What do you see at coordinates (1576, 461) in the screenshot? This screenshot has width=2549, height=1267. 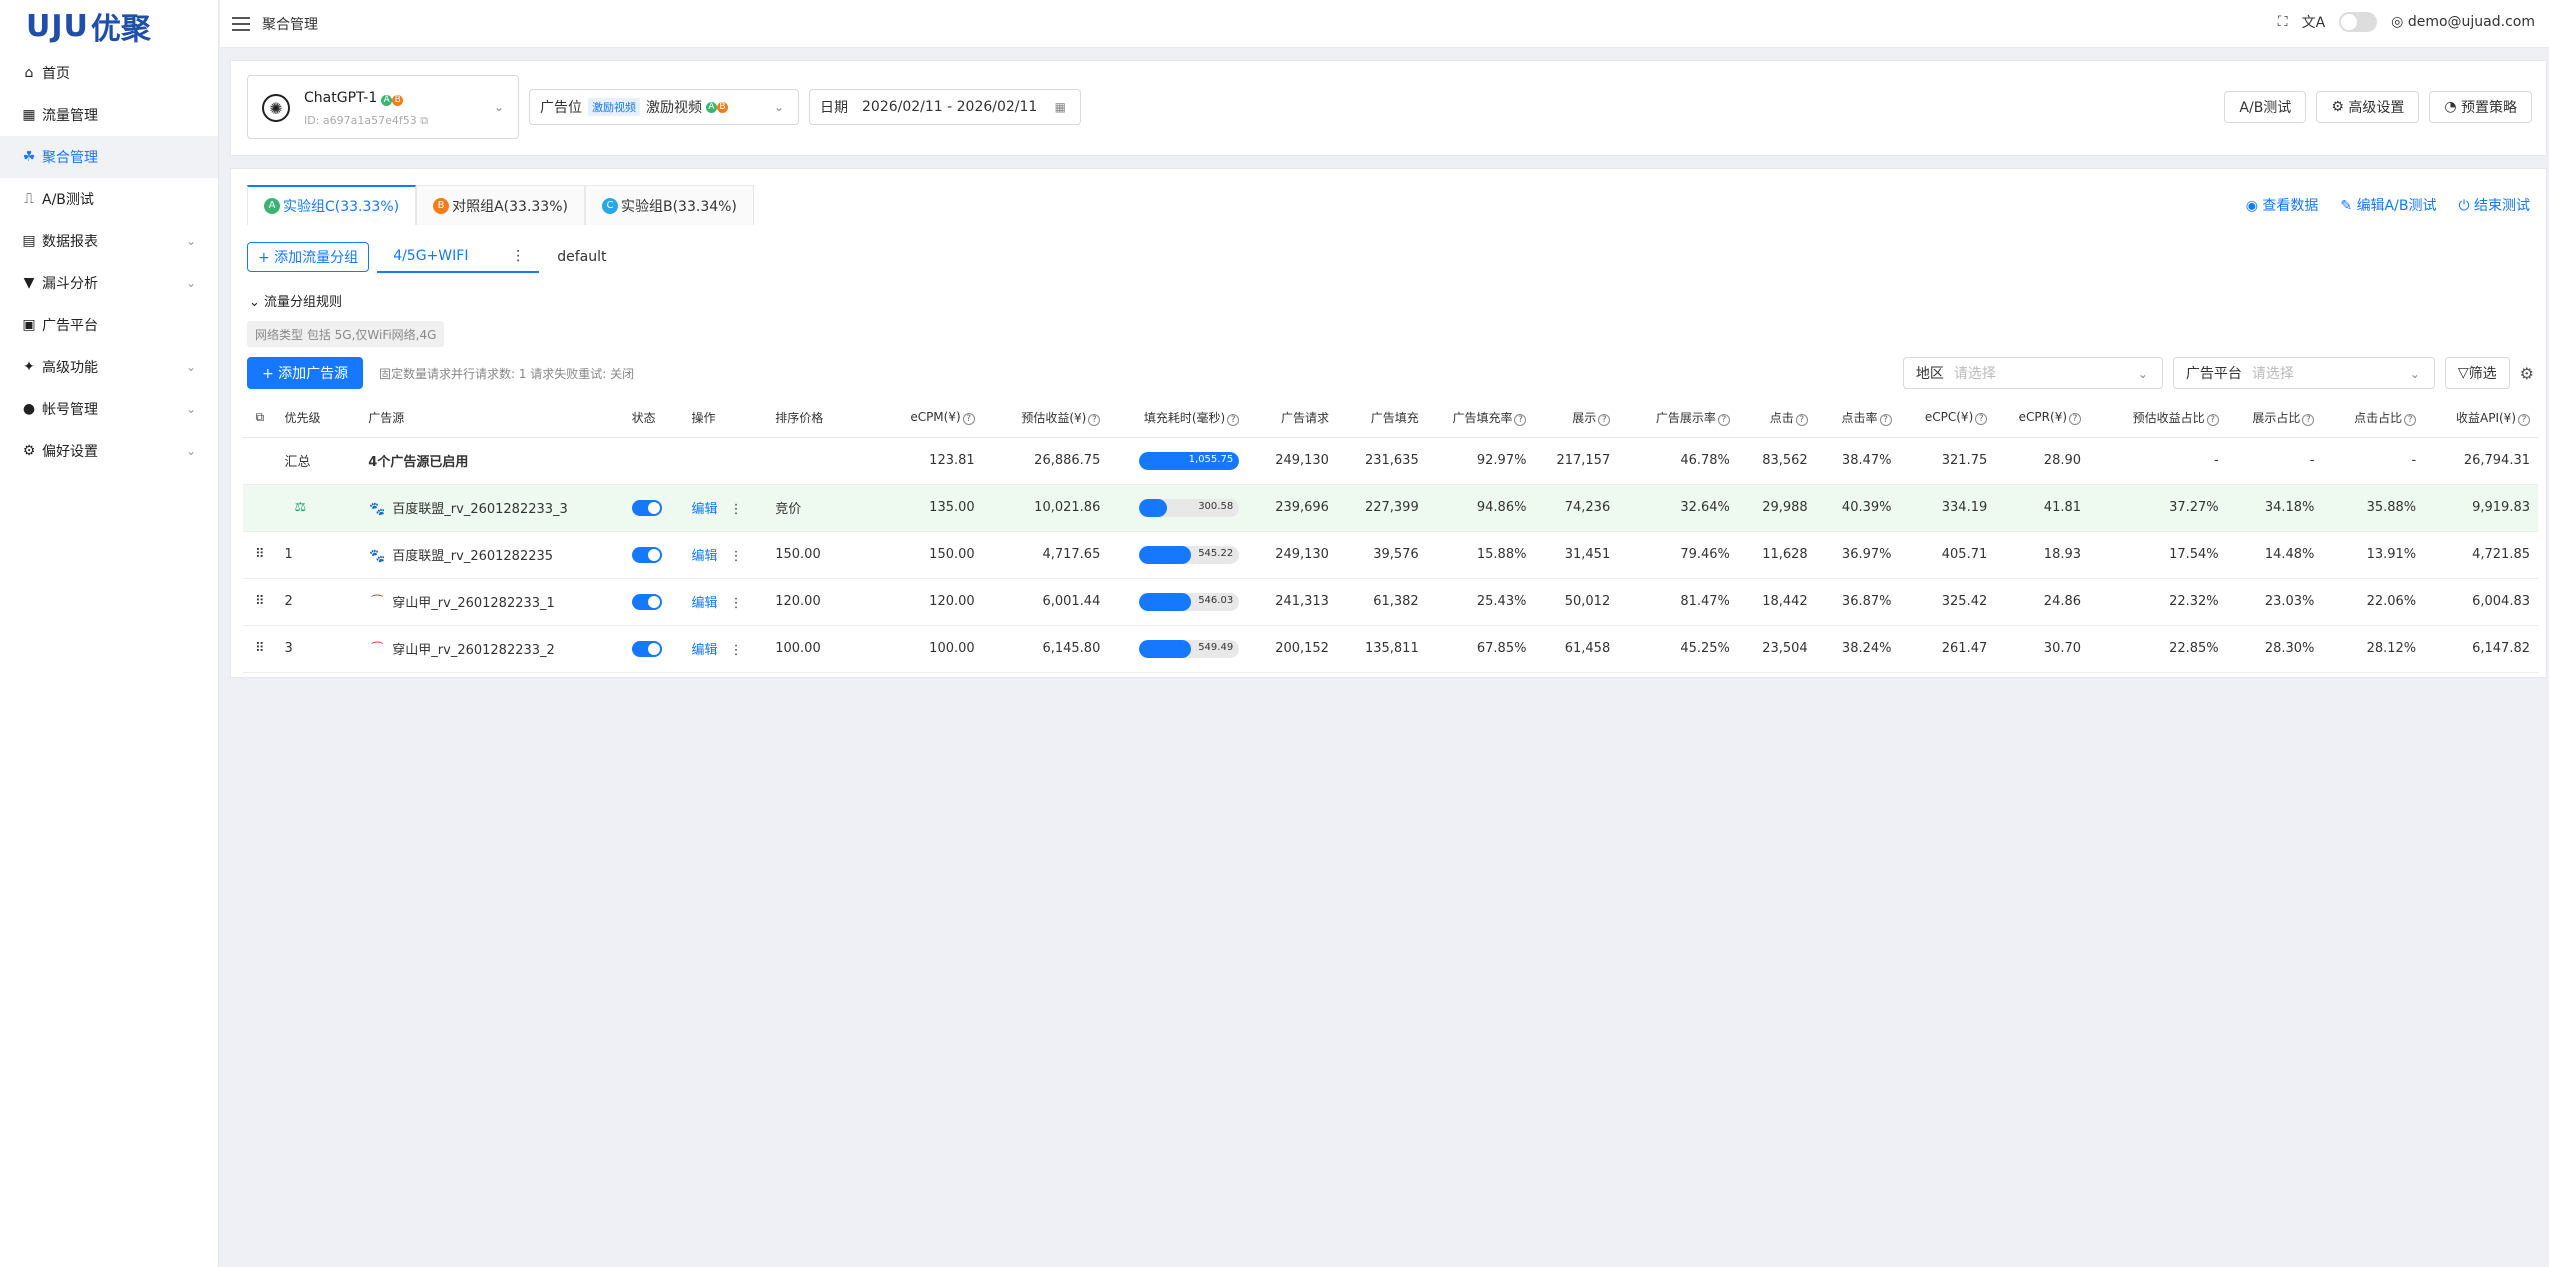 I see `summary-impressions: 217,157` at bounding box center [1576, 461].